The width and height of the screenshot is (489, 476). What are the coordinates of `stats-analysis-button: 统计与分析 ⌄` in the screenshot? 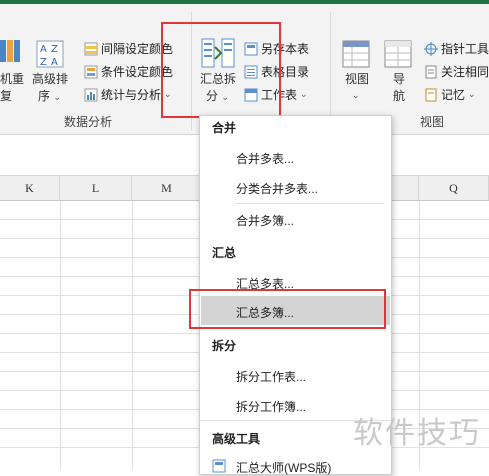 It's located at (128, 94).